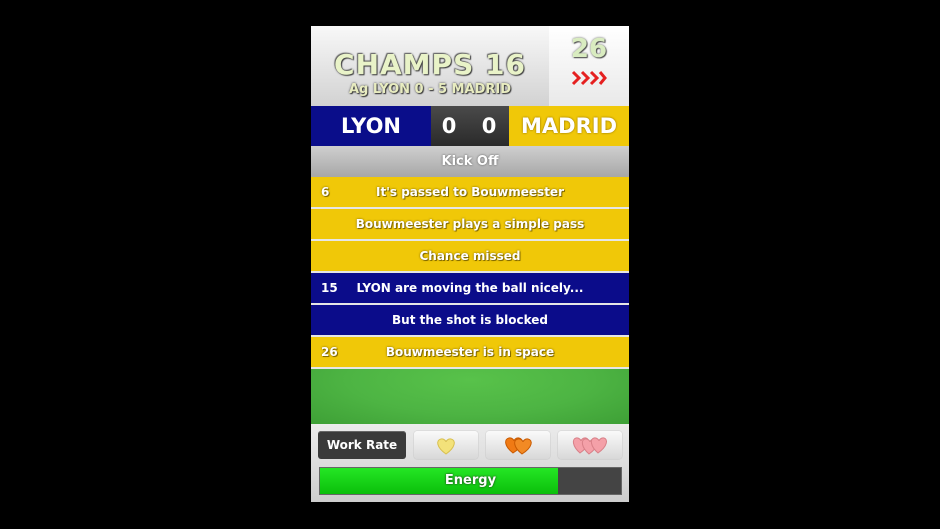 This screenshot has width=940, height=529. I want to click on commentary-row: 26 Bouwmeester is in space, so click(470, 352).